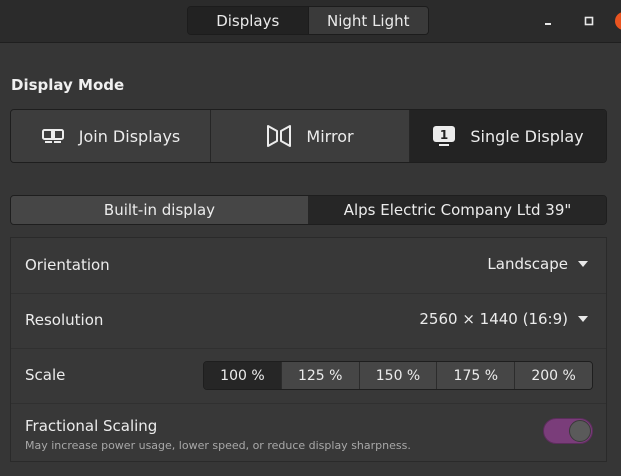 This screenshot has height=476, width=621. Describe the element at coordinates (330, 136) in the screenshot. I see `mirror-label: Mirror` at that location.